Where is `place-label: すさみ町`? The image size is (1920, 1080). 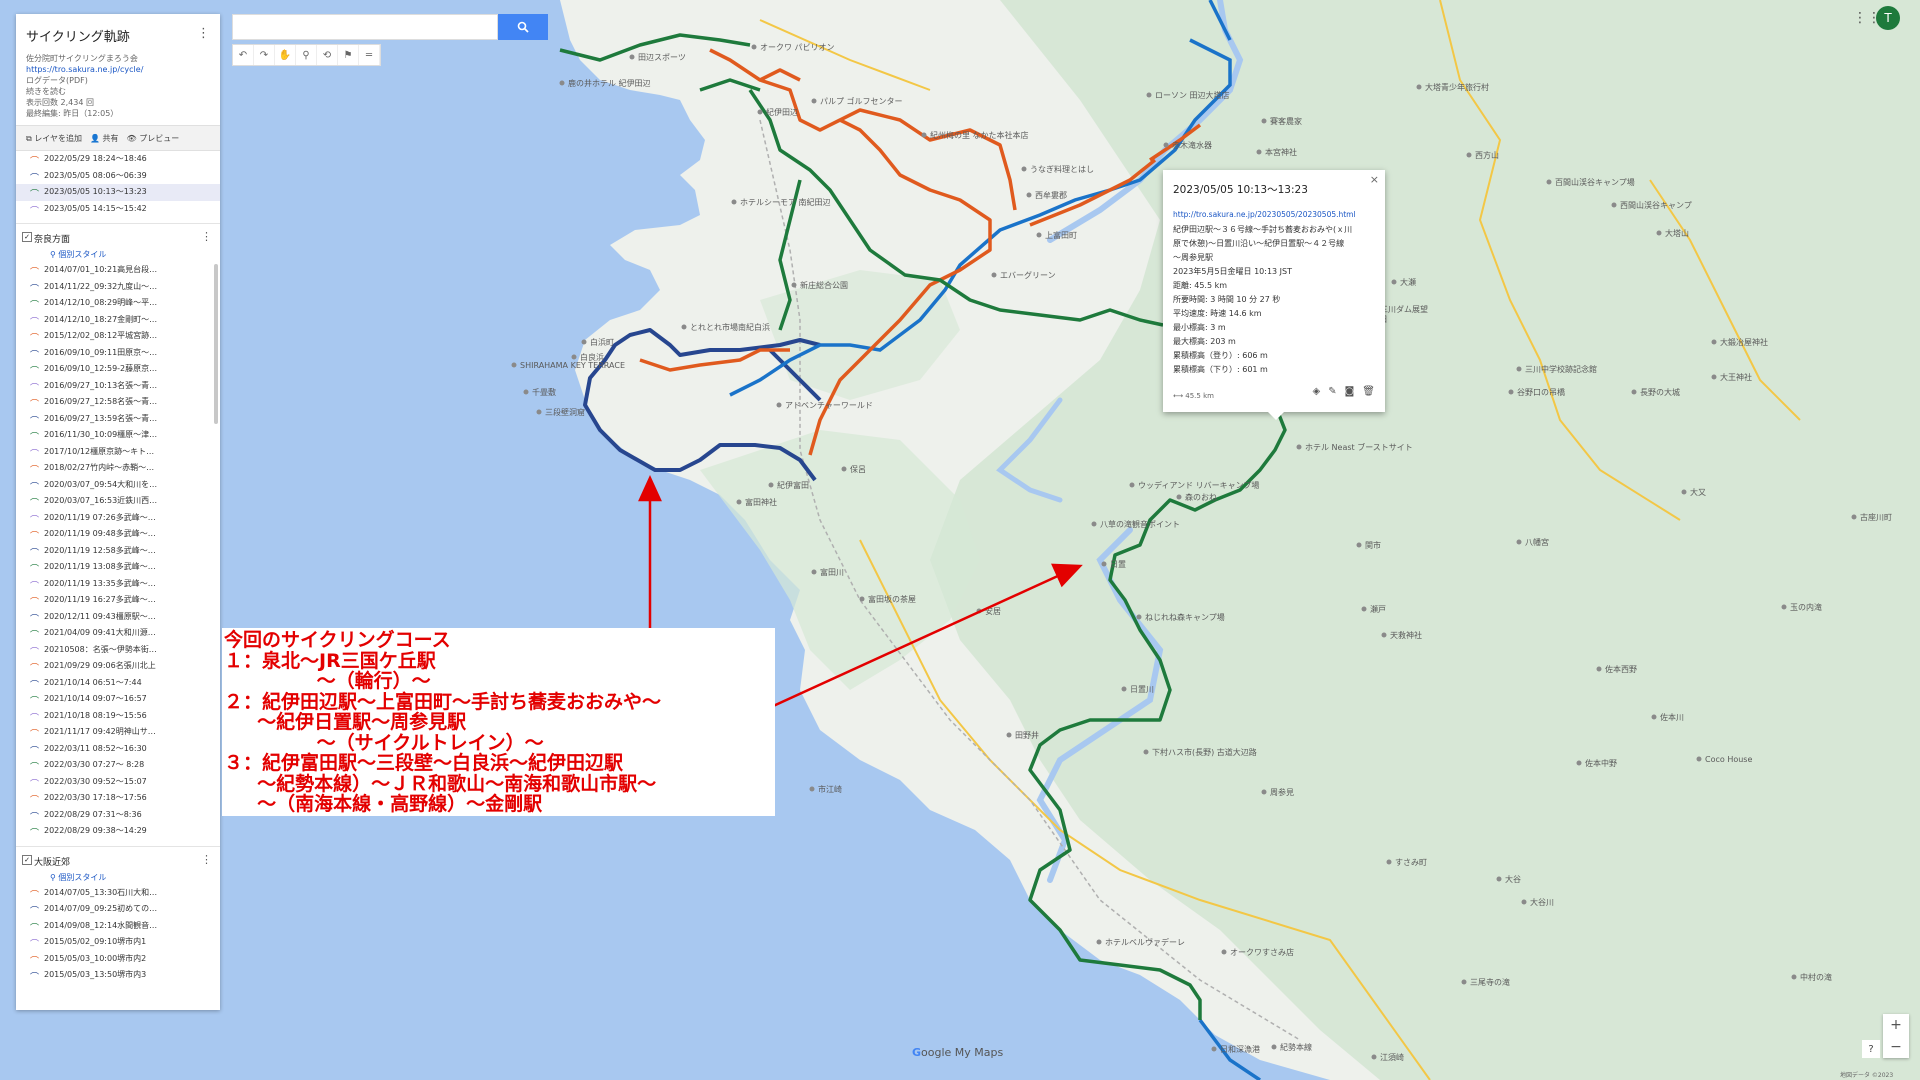 place-label: すさみ町 is located at coordinates (1411, 862).